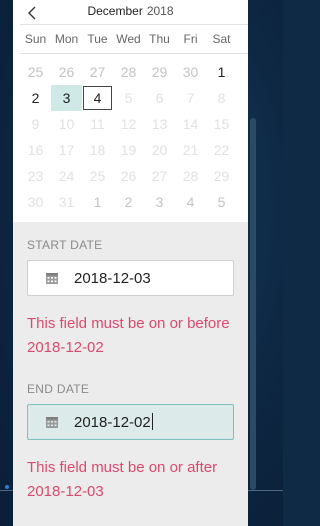 The height and width of the screenshot is (526, 320). What do you see at coordinates (128, 150) in the screenshot?
I see `calendar-day: 19` at bounding box center [128, 150].